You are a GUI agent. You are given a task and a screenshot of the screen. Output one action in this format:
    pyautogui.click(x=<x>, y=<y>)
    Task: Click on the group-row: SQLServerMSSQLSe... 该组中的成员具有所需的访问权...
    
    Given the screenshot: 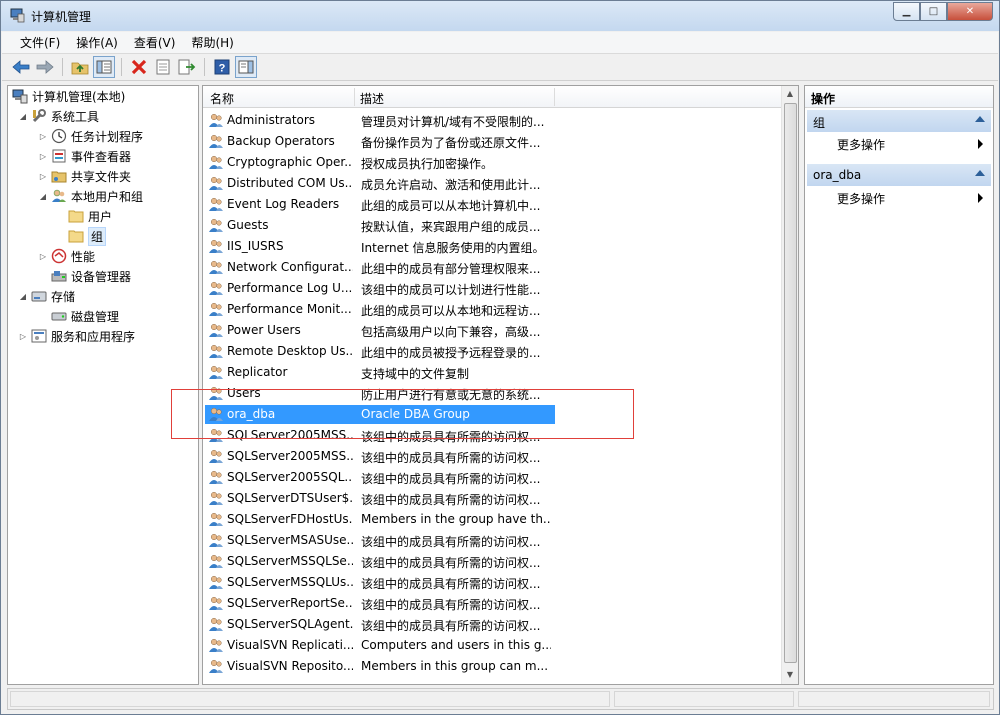 What is the action you would take?
    pyautogui.click(x=493, y=561)
    